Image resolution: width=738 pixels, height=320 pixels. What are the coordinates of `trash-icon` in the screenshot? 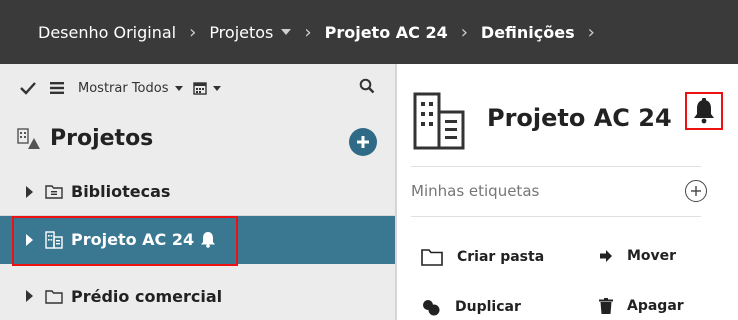 It's located at (606, 306).